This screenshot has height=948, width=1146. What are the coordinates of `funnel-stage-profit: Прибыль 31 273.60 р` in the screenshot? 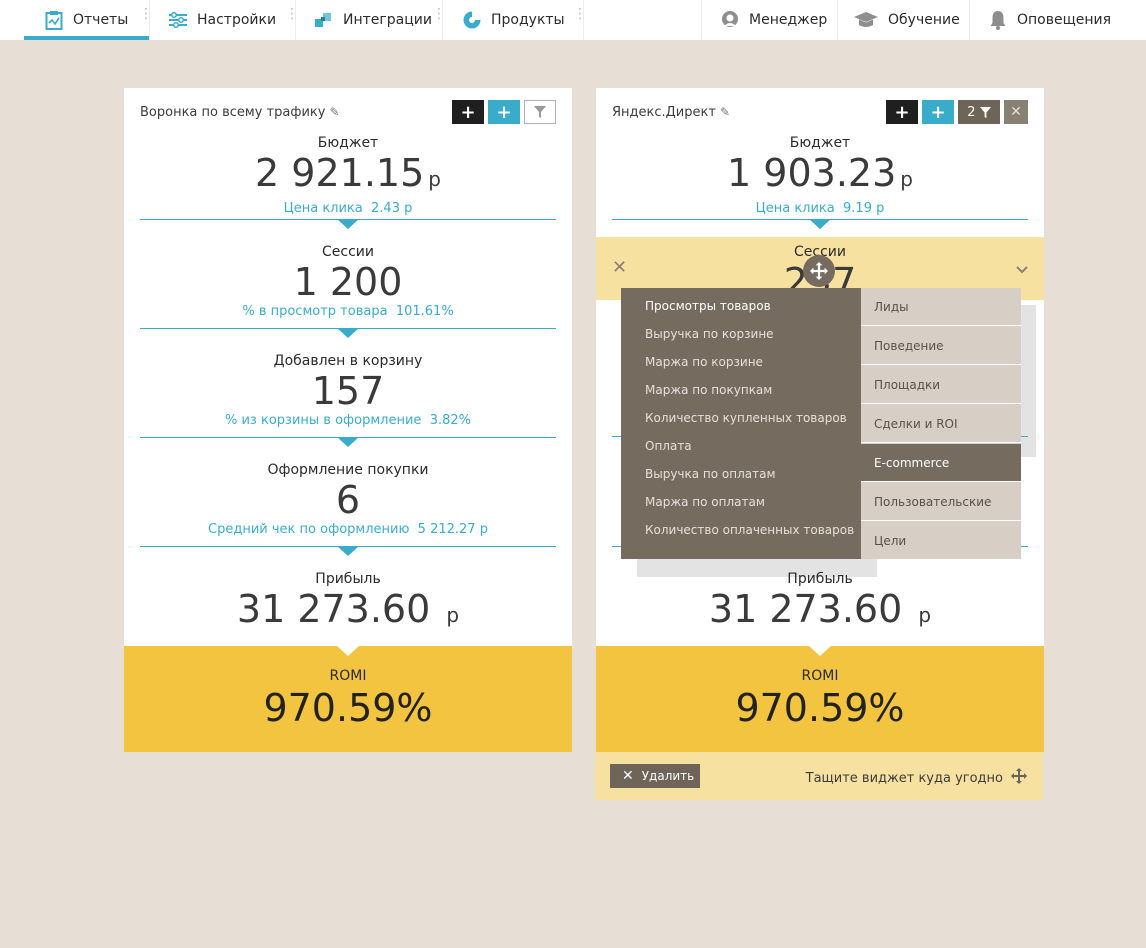 It's located at (348, 604).